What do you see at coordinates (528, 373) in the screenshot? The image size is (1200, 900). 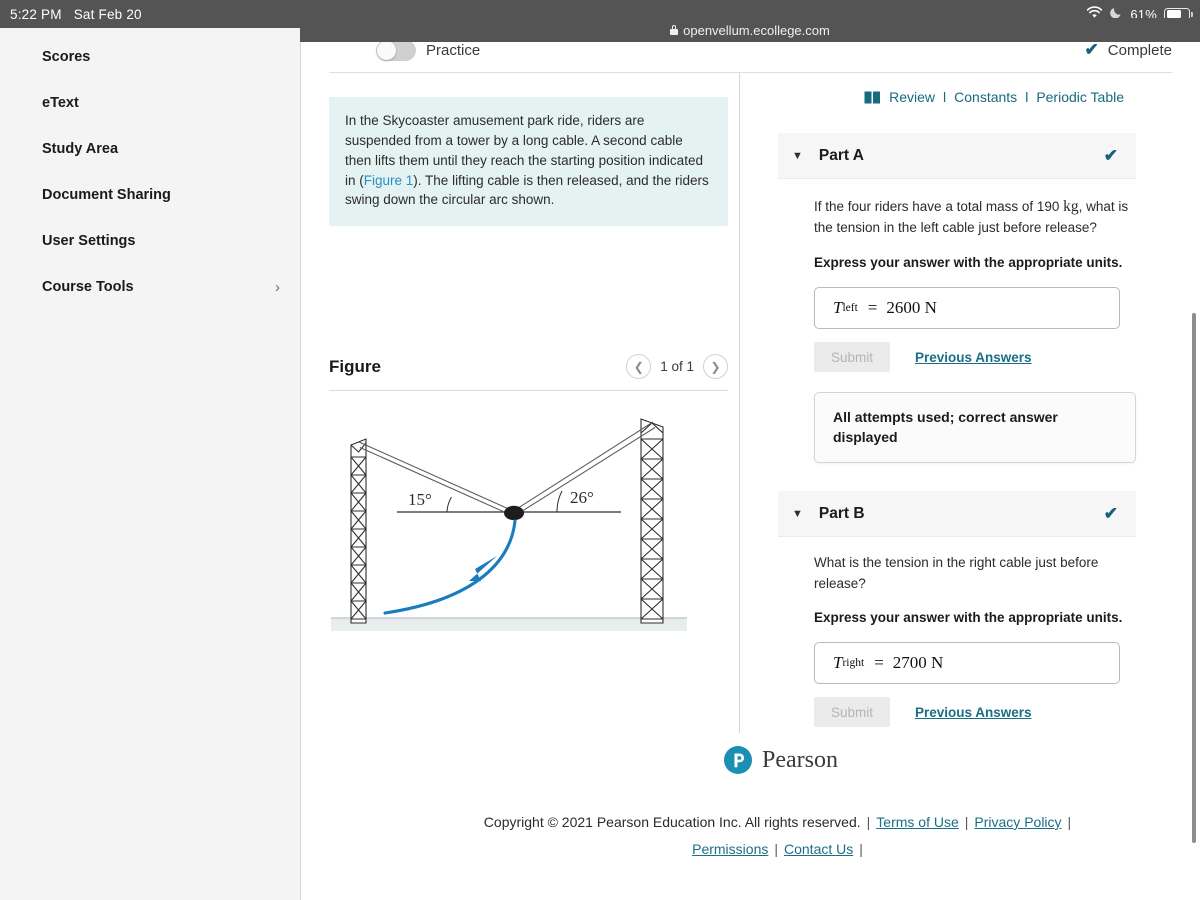 I see `figure-header: Figure ❮ 1 of 1 ❯` at bounding box center [528, 373].